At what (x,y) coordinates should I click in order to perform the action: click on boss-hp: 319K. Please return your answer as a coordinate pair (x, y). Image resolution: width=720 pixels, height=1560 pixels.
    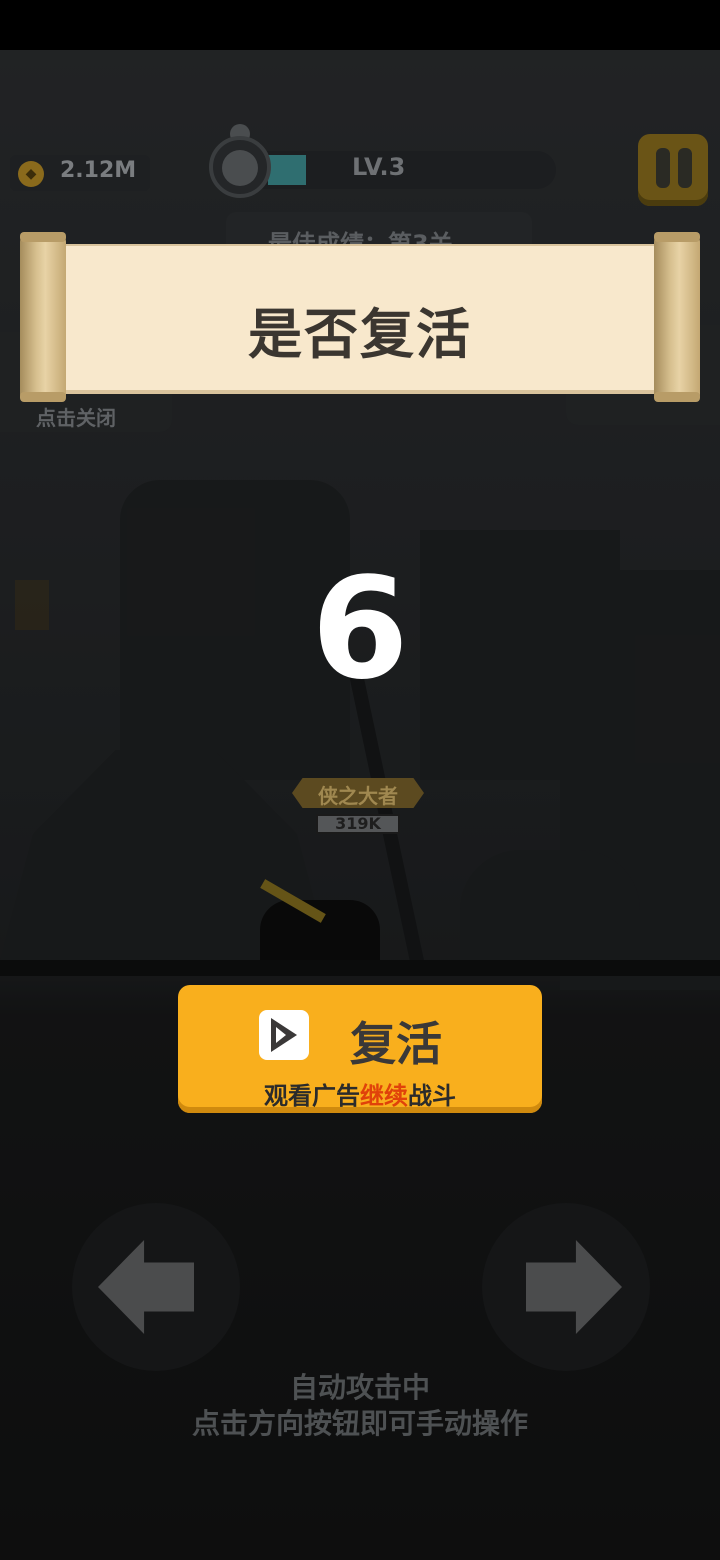
    Looking at the image, I should click on (358, 823).